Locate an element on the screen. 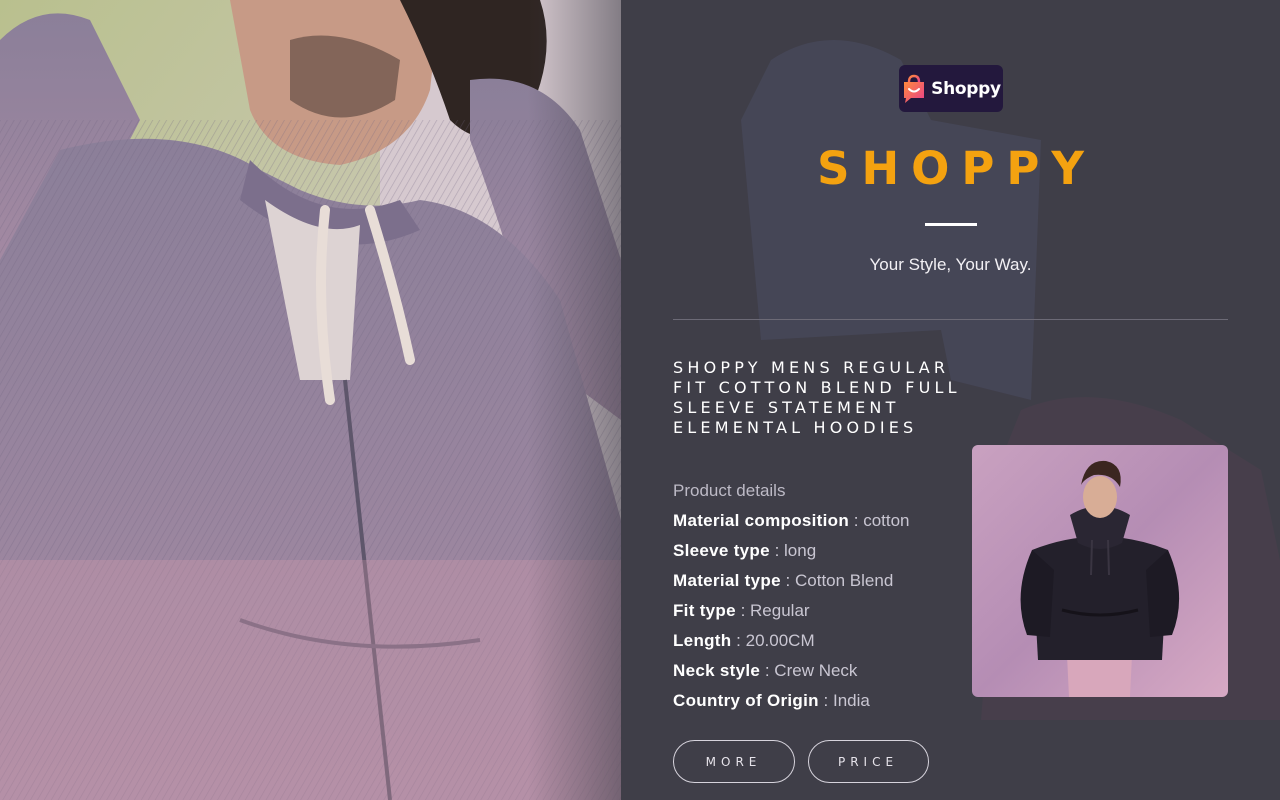  detail-row-neck-style: Neck style : Crew Neck is located at coordinates (818, 673).